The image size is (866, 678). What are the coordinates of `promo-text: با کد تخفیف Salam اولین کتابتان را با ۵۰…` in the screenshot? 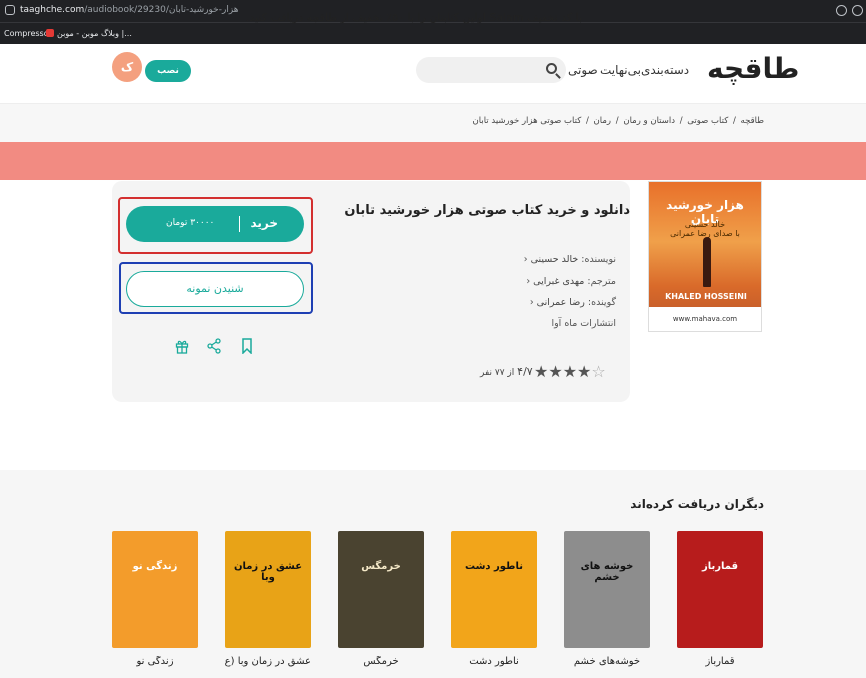 It's located at (413, 17).